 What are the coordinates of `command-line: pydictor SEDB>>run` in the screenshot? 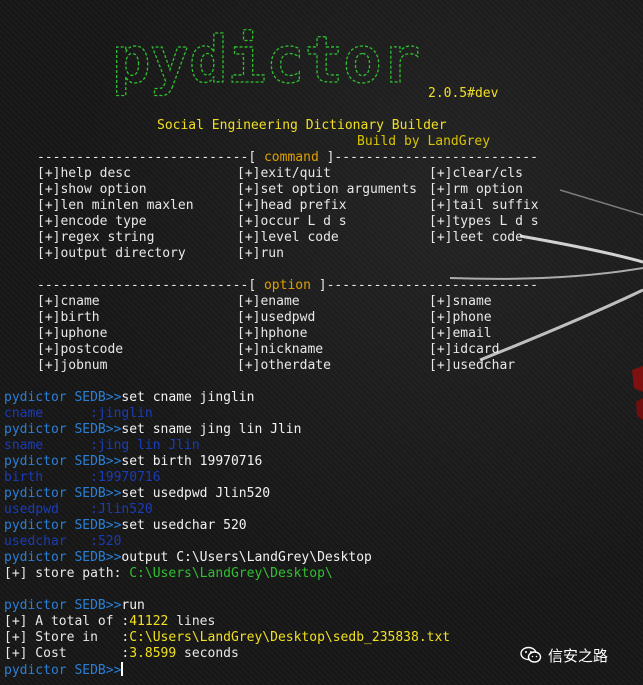 It's located at (74, 606).